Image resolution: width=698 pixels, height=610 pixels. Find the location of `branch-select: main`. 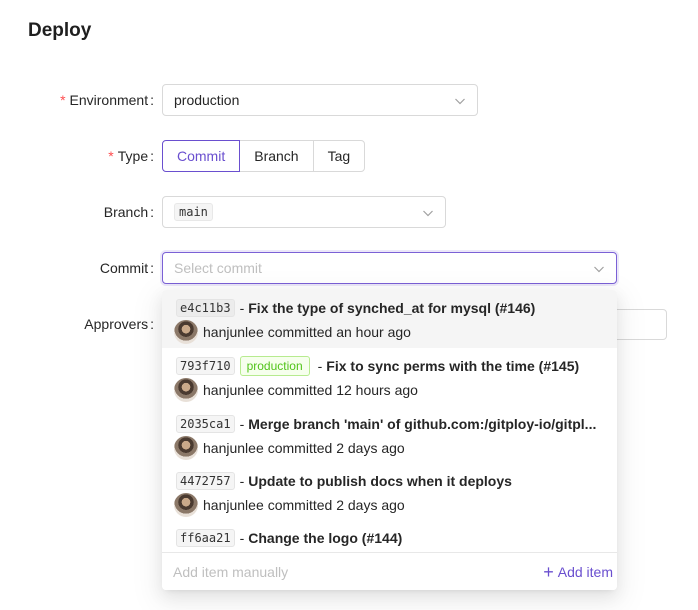

branch-select: main is located at coordinates (304, 212).